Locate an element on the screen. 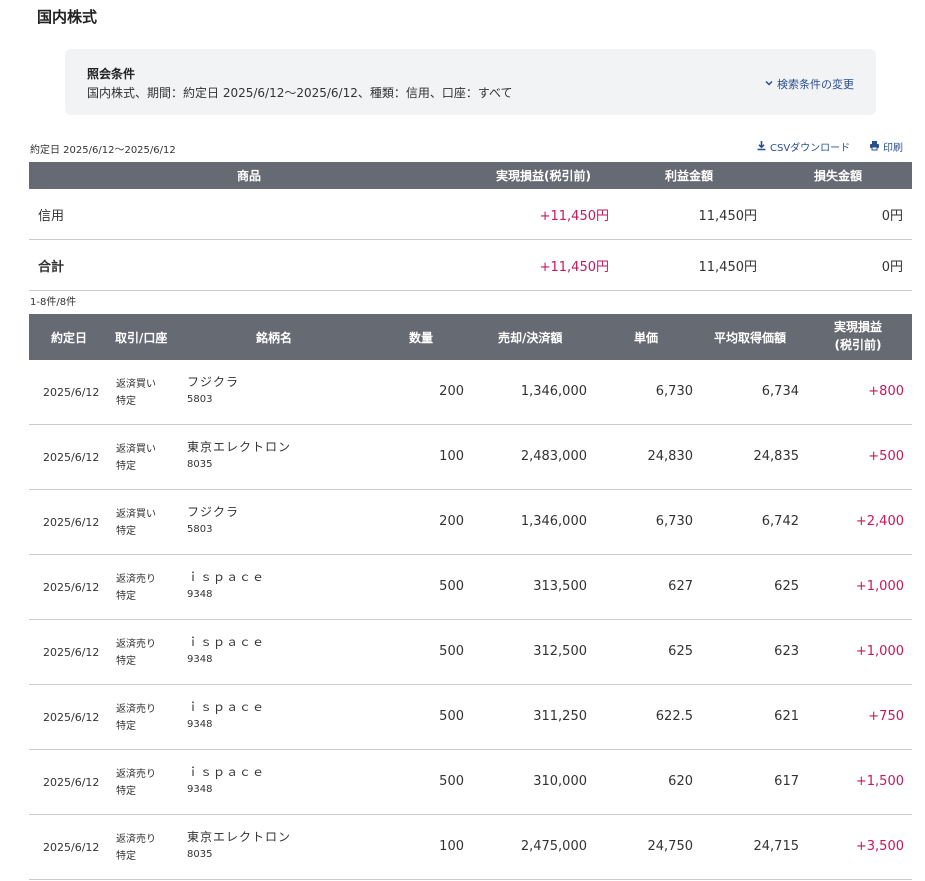  summary-row-margin: 信用 +11,450円 11,450円 0円 is located at coordinates (470, 214).